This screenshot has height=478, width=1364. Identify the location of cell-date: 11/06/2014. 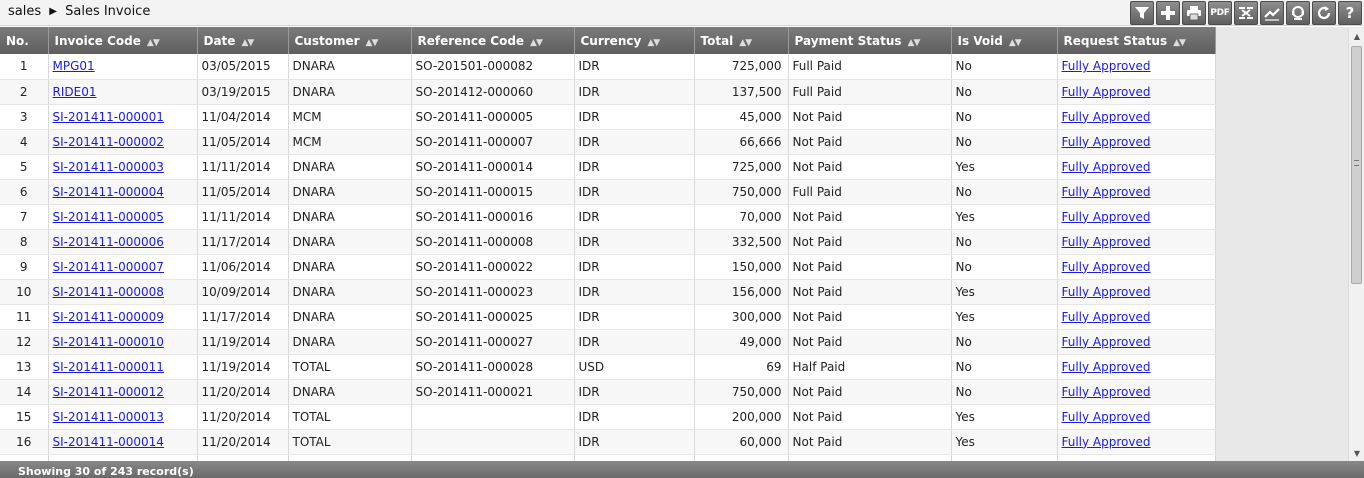
(243, 267).